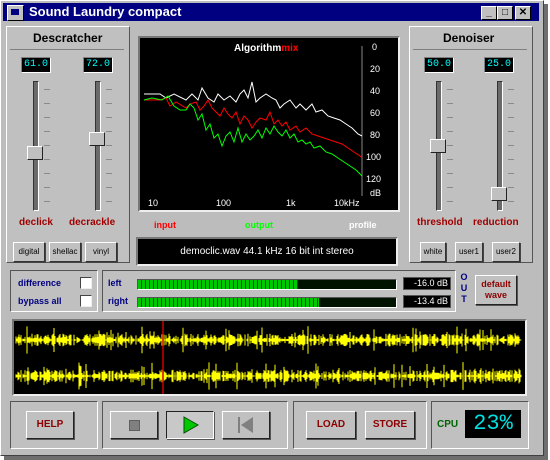 Image resolution: width=550 pixels, height=460 pixels. I want to click on threshold-value: 50.0, so click(439, 65).